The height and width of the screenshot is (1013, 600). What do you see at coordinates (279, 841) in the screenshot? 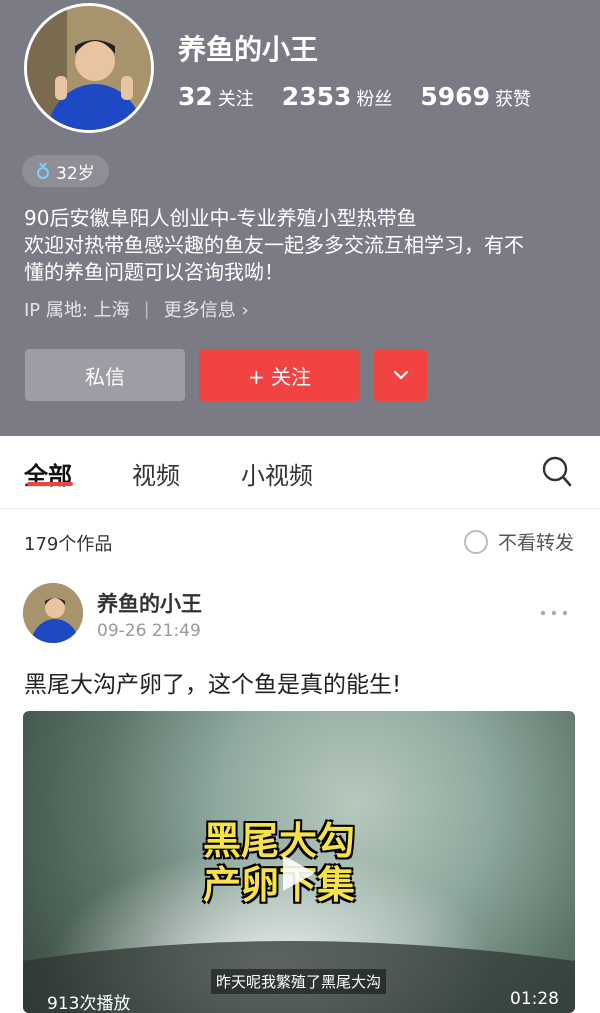
I see `video-title-line: 黑尾大勾` at bounding box center [279, 841].